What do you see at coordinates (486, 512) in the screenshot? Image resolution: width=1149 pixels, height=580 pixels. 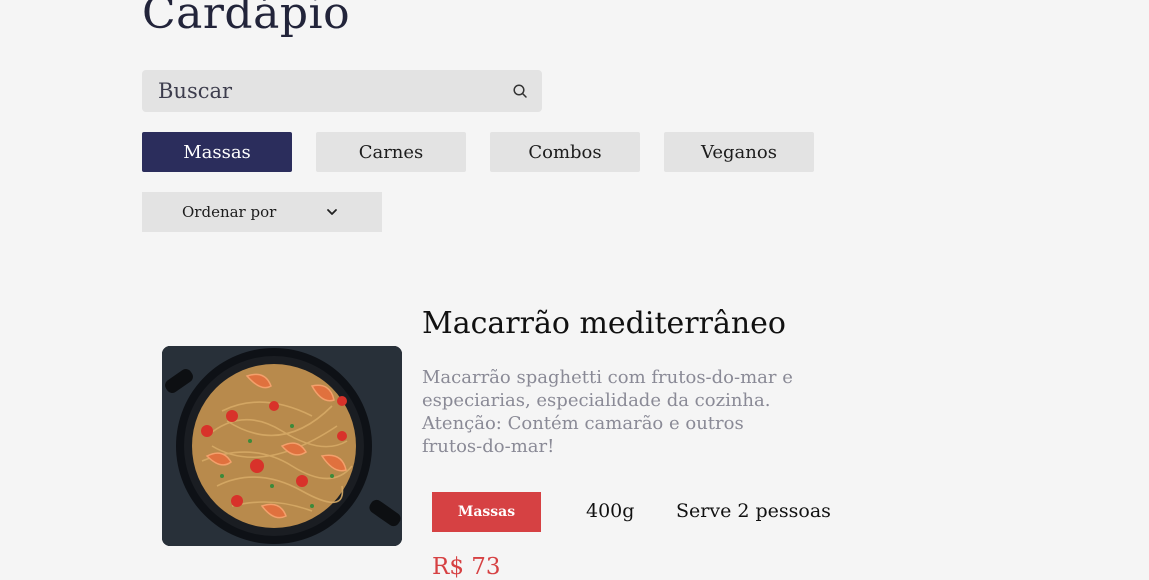 I see `product-category-tag: Massas` at bounding box center [486, 512].